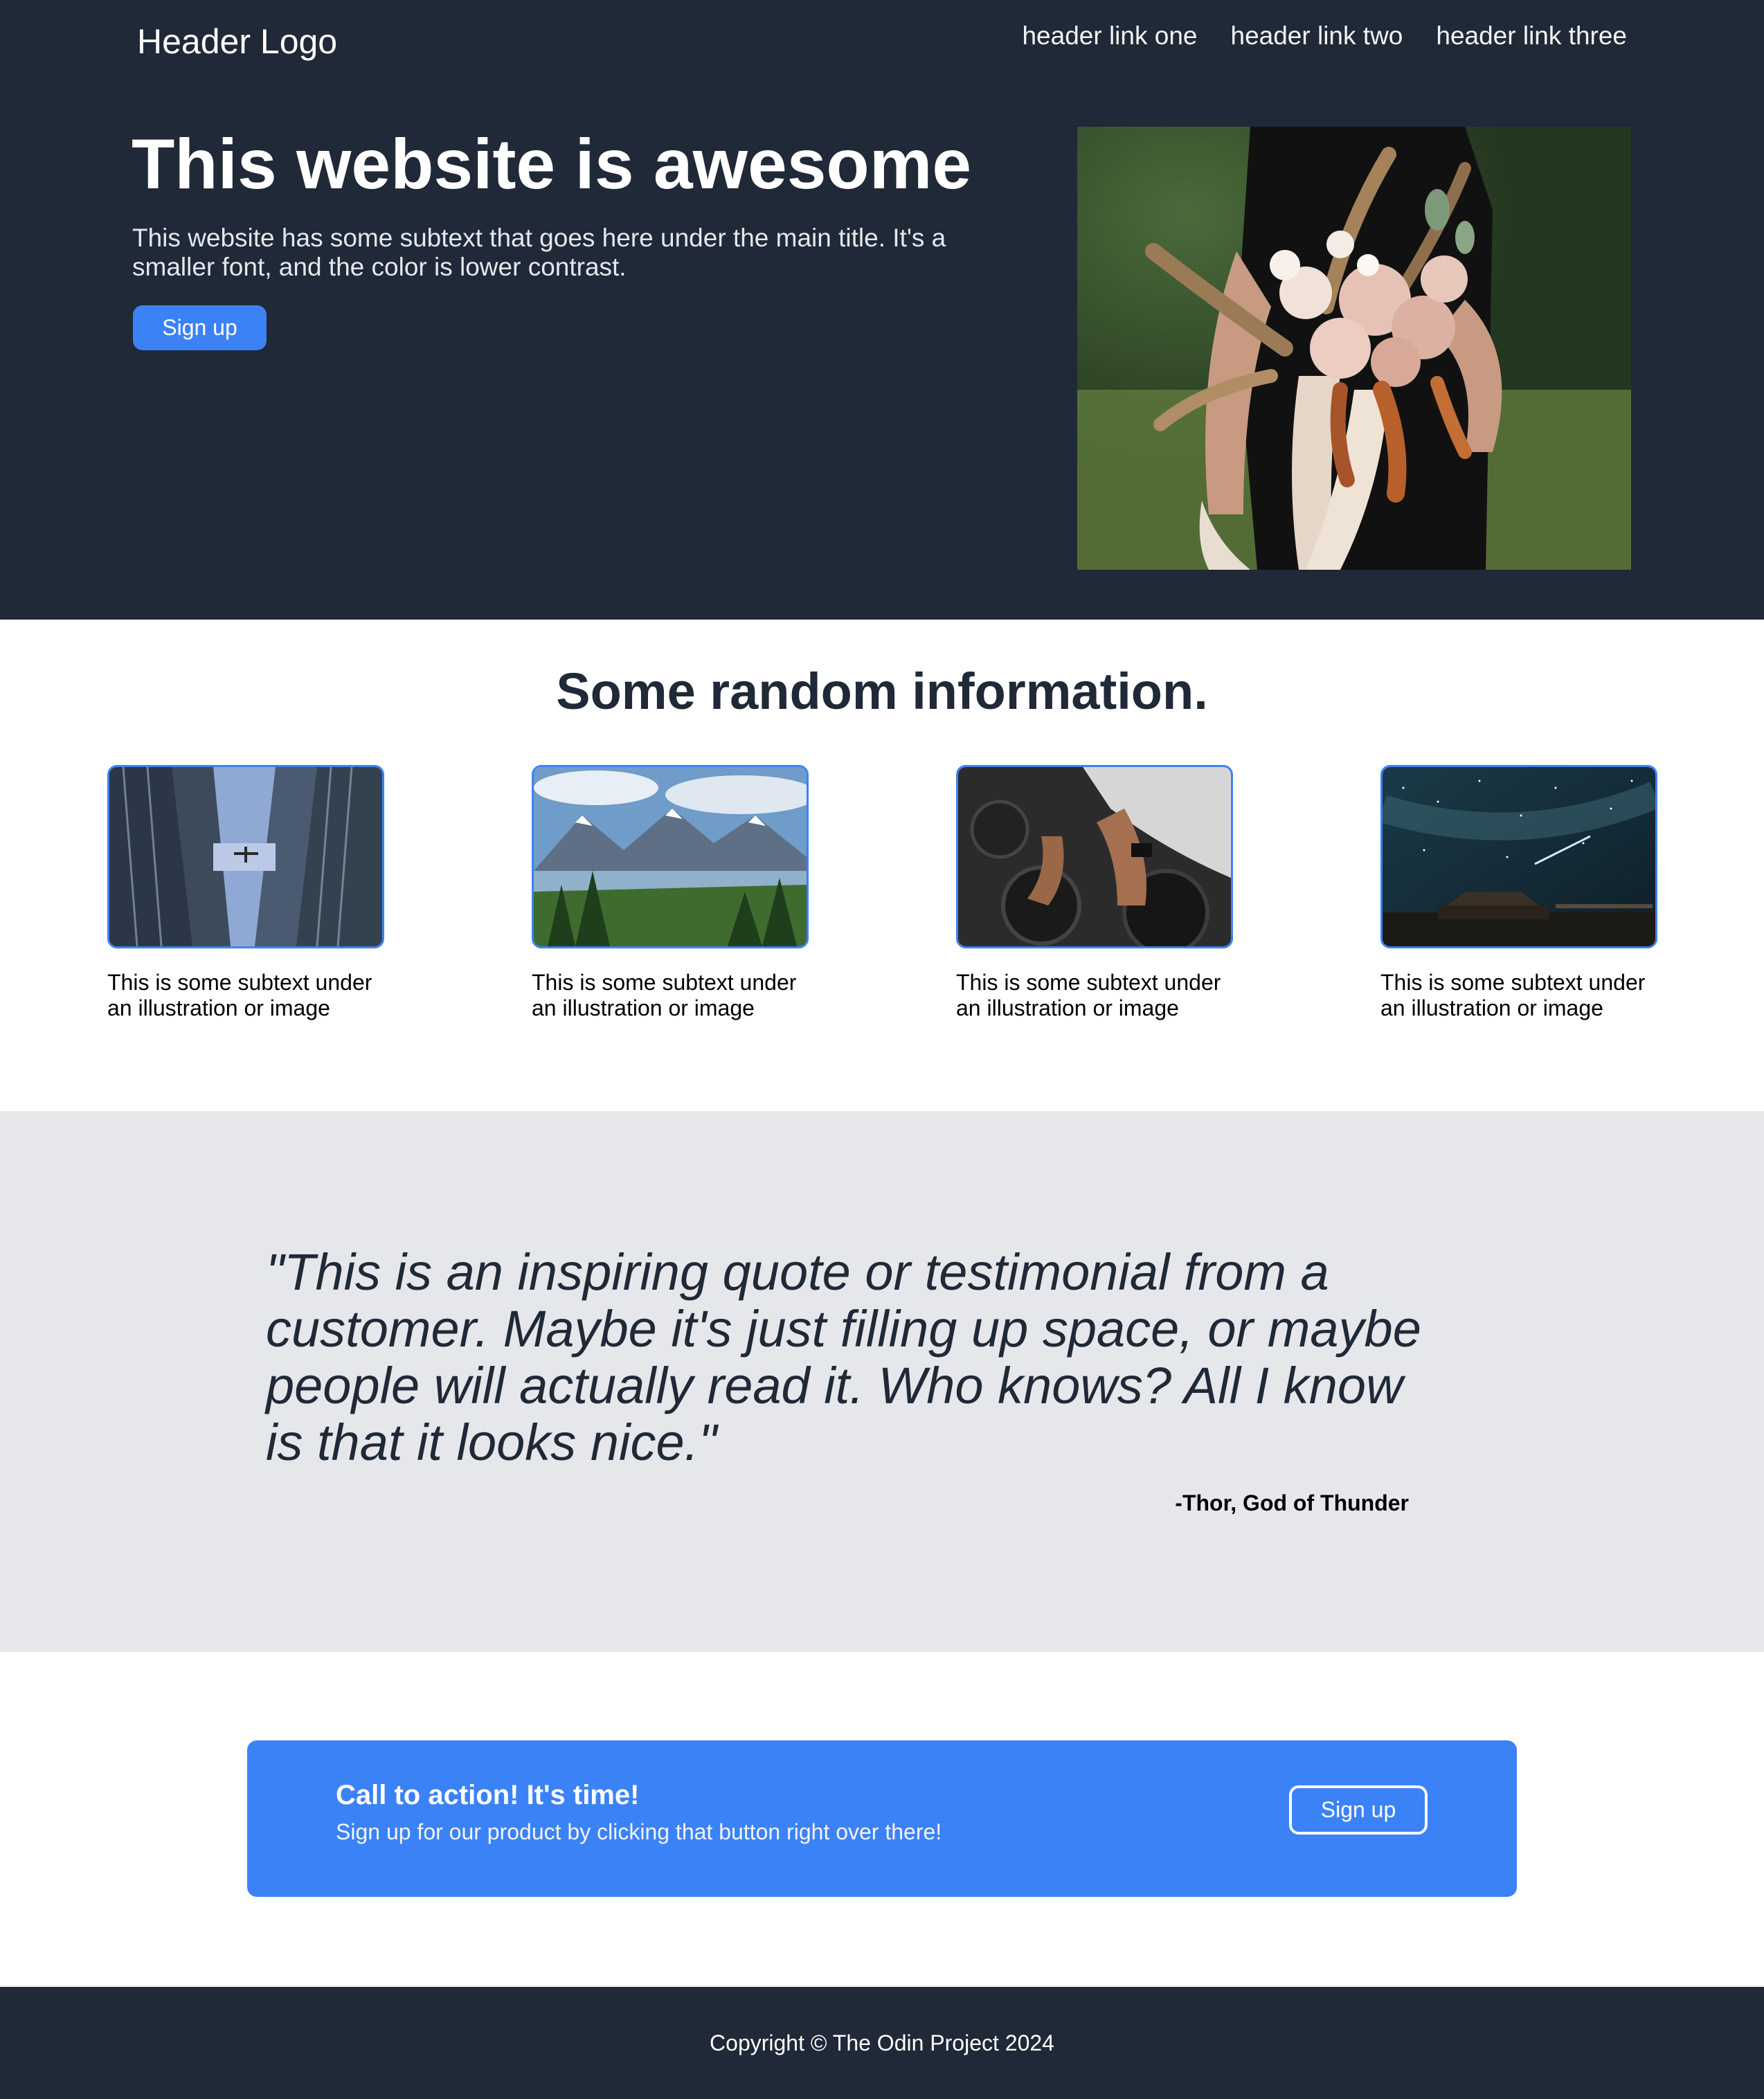  I want to click on night-sky-photo-icon, so click(1519, 856).